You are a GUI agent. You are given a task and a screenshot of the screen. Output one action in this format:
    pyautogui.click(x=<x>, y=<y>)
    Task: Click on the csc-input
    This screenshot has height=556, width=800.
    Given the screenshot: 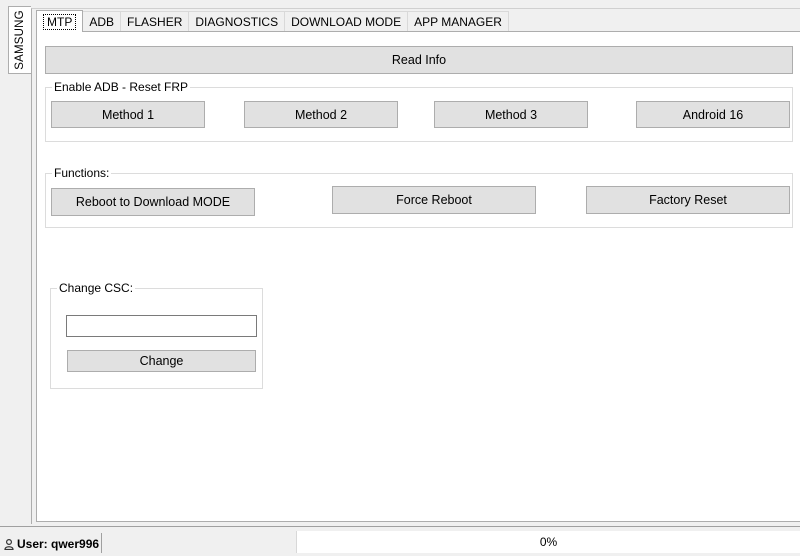 What is the action you would take?
    pyautogui.click(x=161, y=326)
    